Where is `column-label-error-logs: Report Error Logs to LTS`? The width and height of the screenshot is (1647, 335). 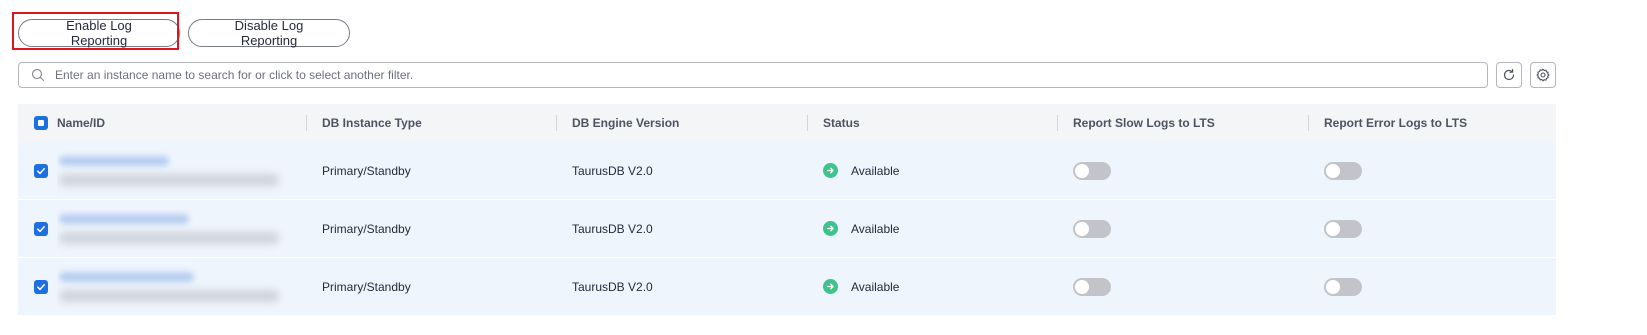 column-label-error-logs: Report Error Logs to LTS is located at coordinates (1396, 123).